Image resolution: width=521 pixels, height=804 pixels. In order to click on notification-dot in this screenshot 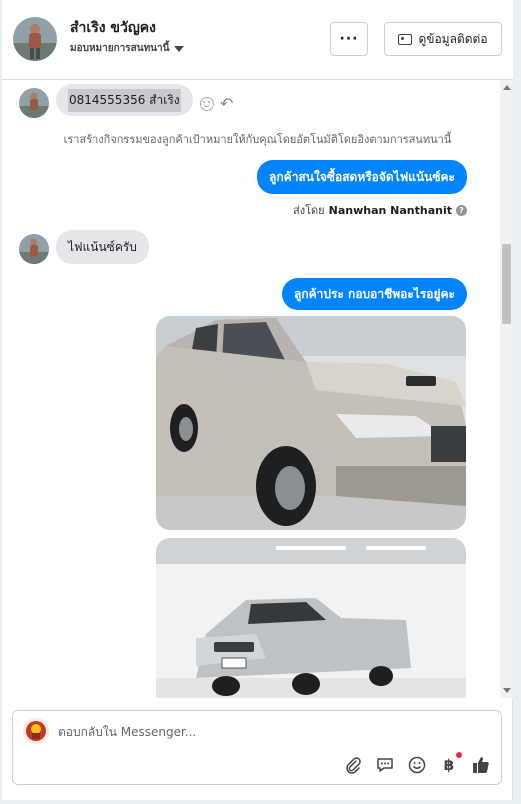, I will do `click(459, 755)`.